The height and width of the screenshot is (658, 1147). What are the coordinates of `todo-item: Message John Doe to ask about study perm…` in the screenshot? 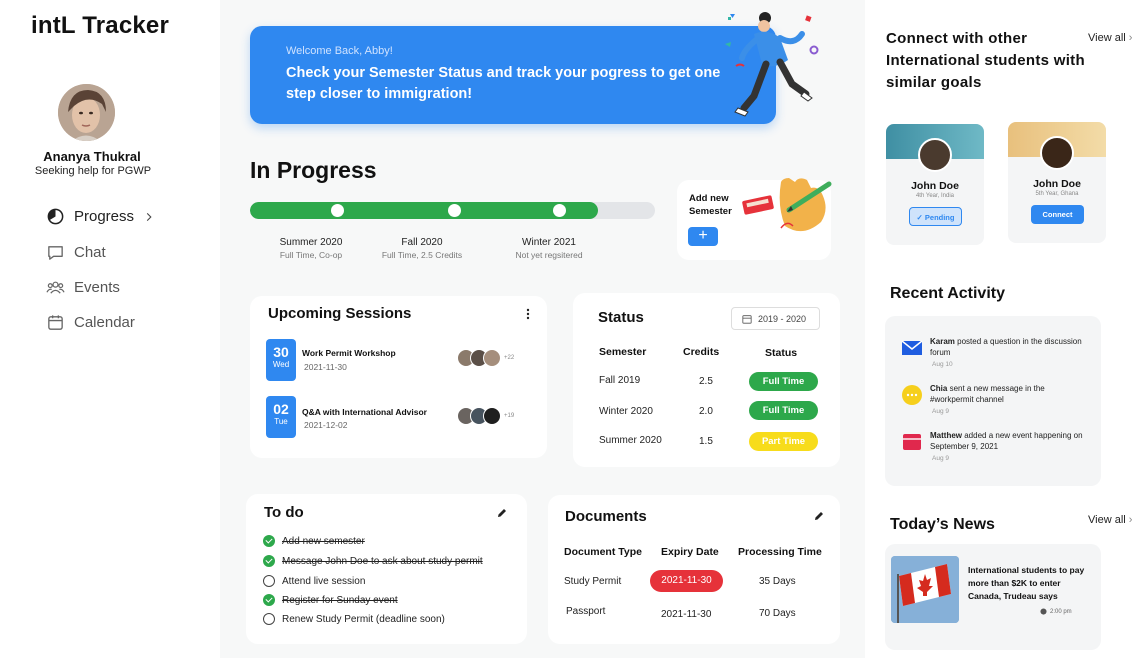 It's located at (373, 561).